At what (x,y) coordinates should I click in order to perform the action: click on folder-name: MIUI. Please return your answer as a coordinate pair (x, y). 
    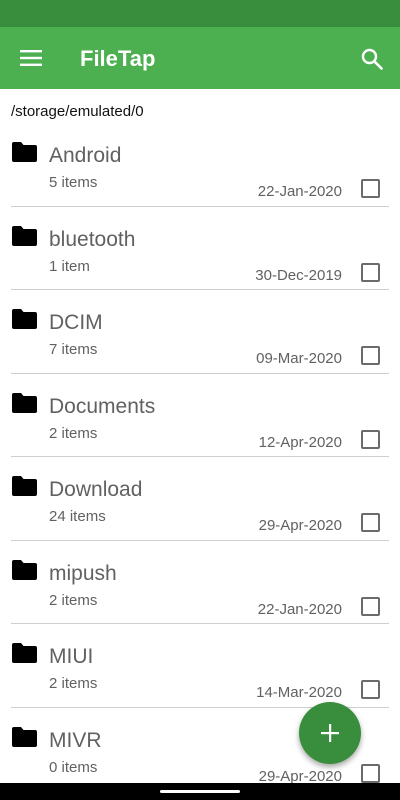
    Looking at the image, I should click on (71, 656).